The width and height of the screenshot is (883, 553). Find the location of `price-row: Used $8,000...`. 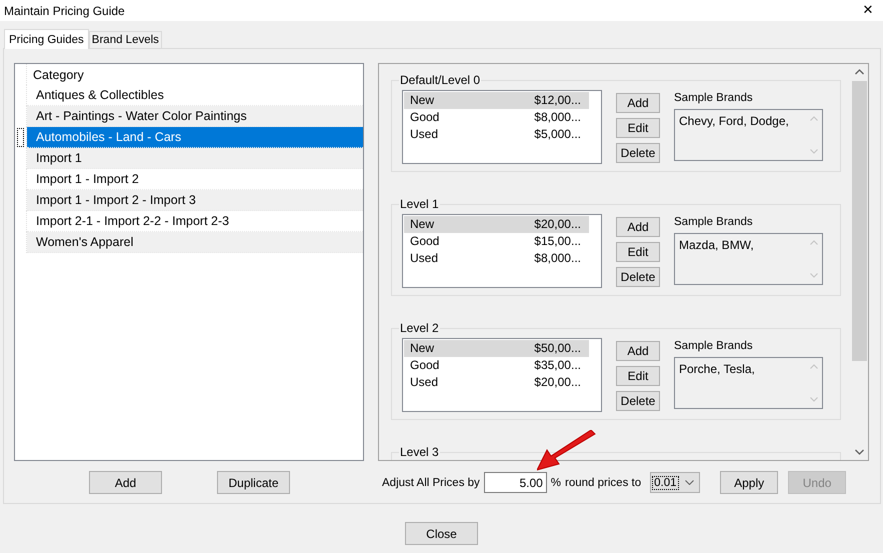

price-row: Used $8,000... is located at coordinates (496, 258).